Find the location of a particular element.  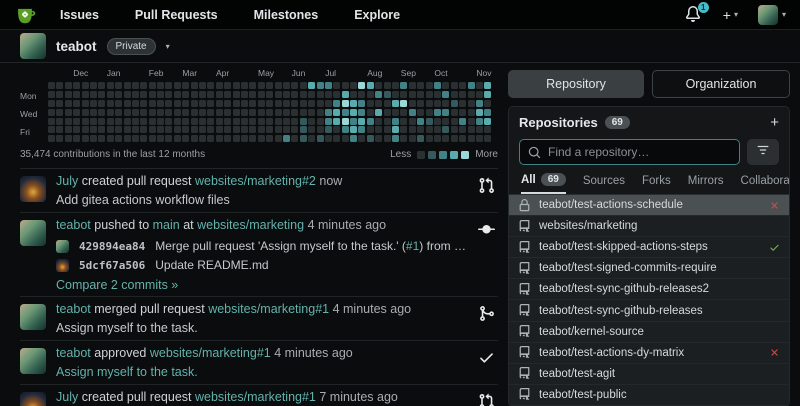

feed-link: main is located at coordinates (166, 225).